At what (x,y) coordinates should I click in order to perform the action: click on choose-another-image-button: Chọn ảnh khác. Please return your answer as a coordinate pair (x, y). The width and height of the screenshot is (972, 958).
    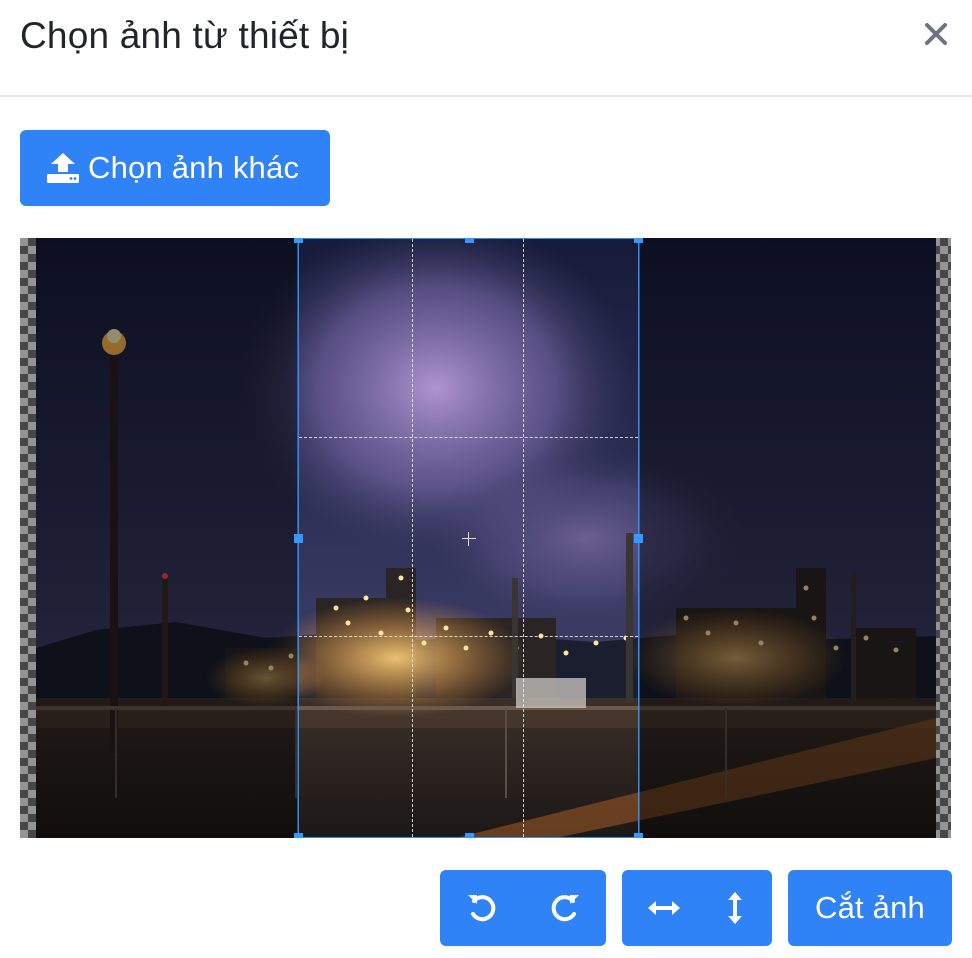
    Looking at the image, I should click on (175, 168).